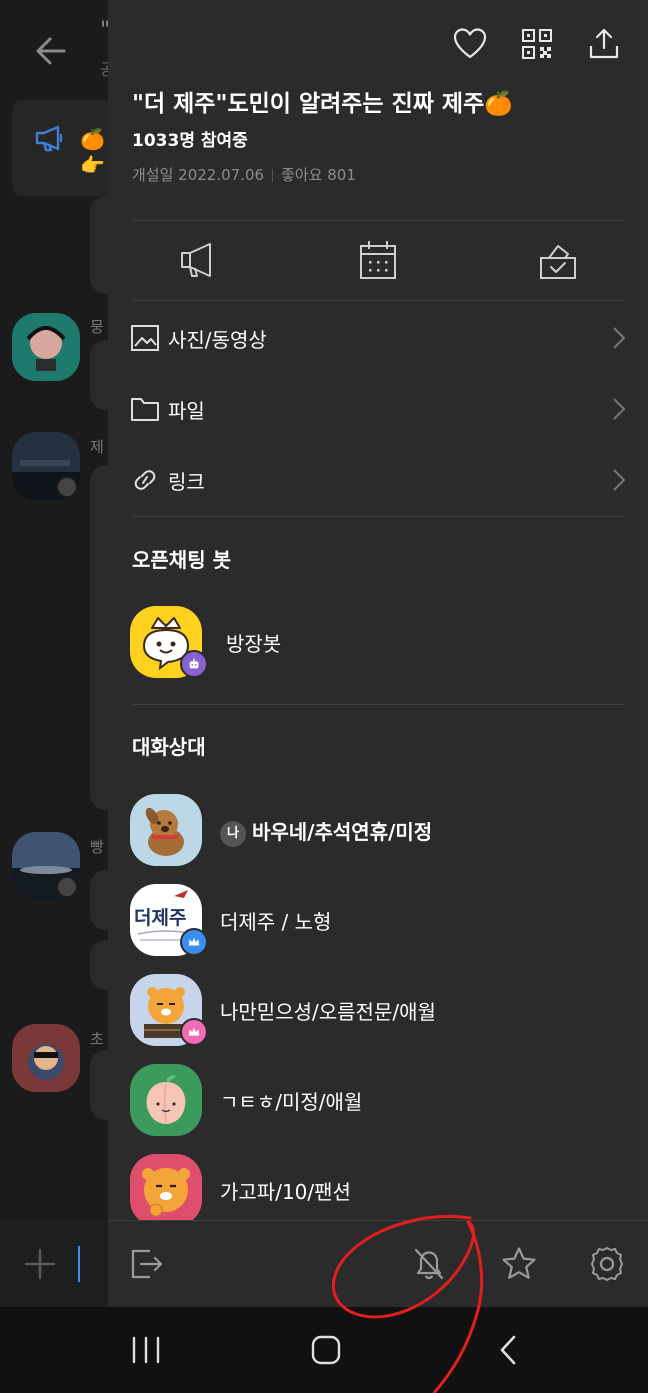 The width and height of the screenshot is (648, 1393). I want to click on sender-name: 초, so click(97, 1039).